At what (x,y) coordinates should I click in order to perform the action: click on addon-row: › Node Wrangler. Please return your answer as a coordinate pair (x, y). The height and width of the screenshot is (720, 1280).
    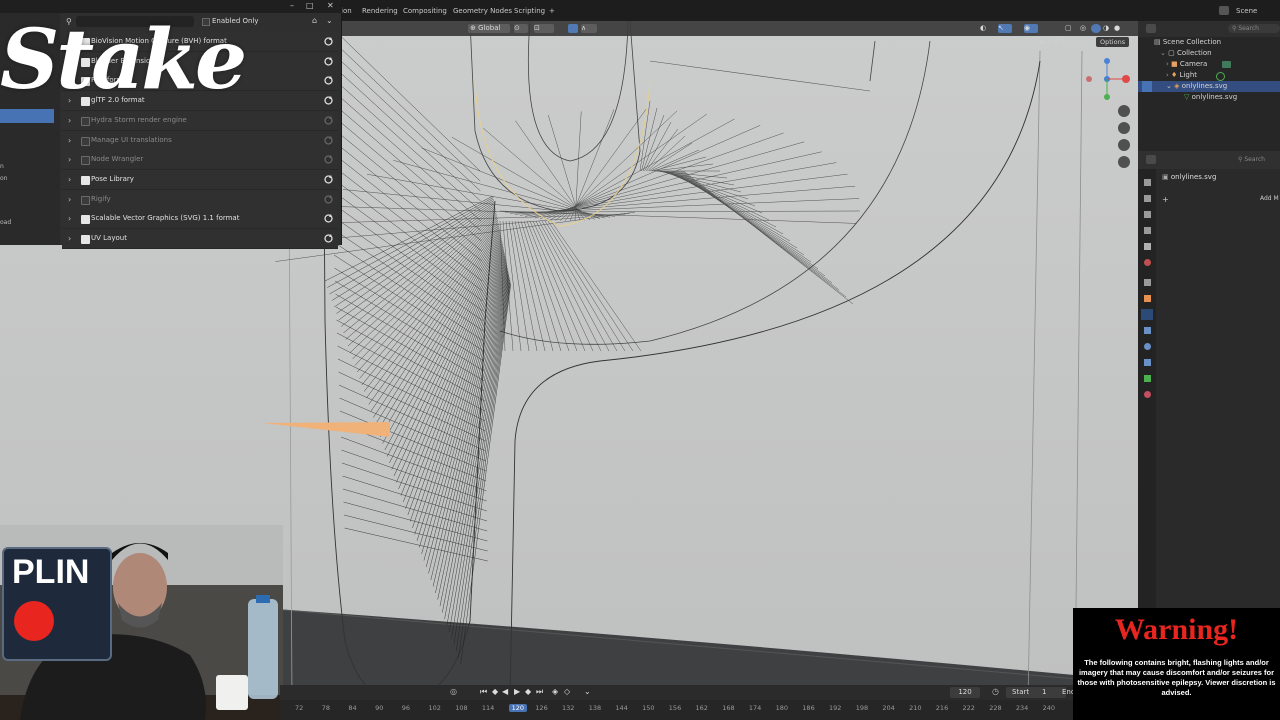
    Looking at the image, I should click on (200, 160).